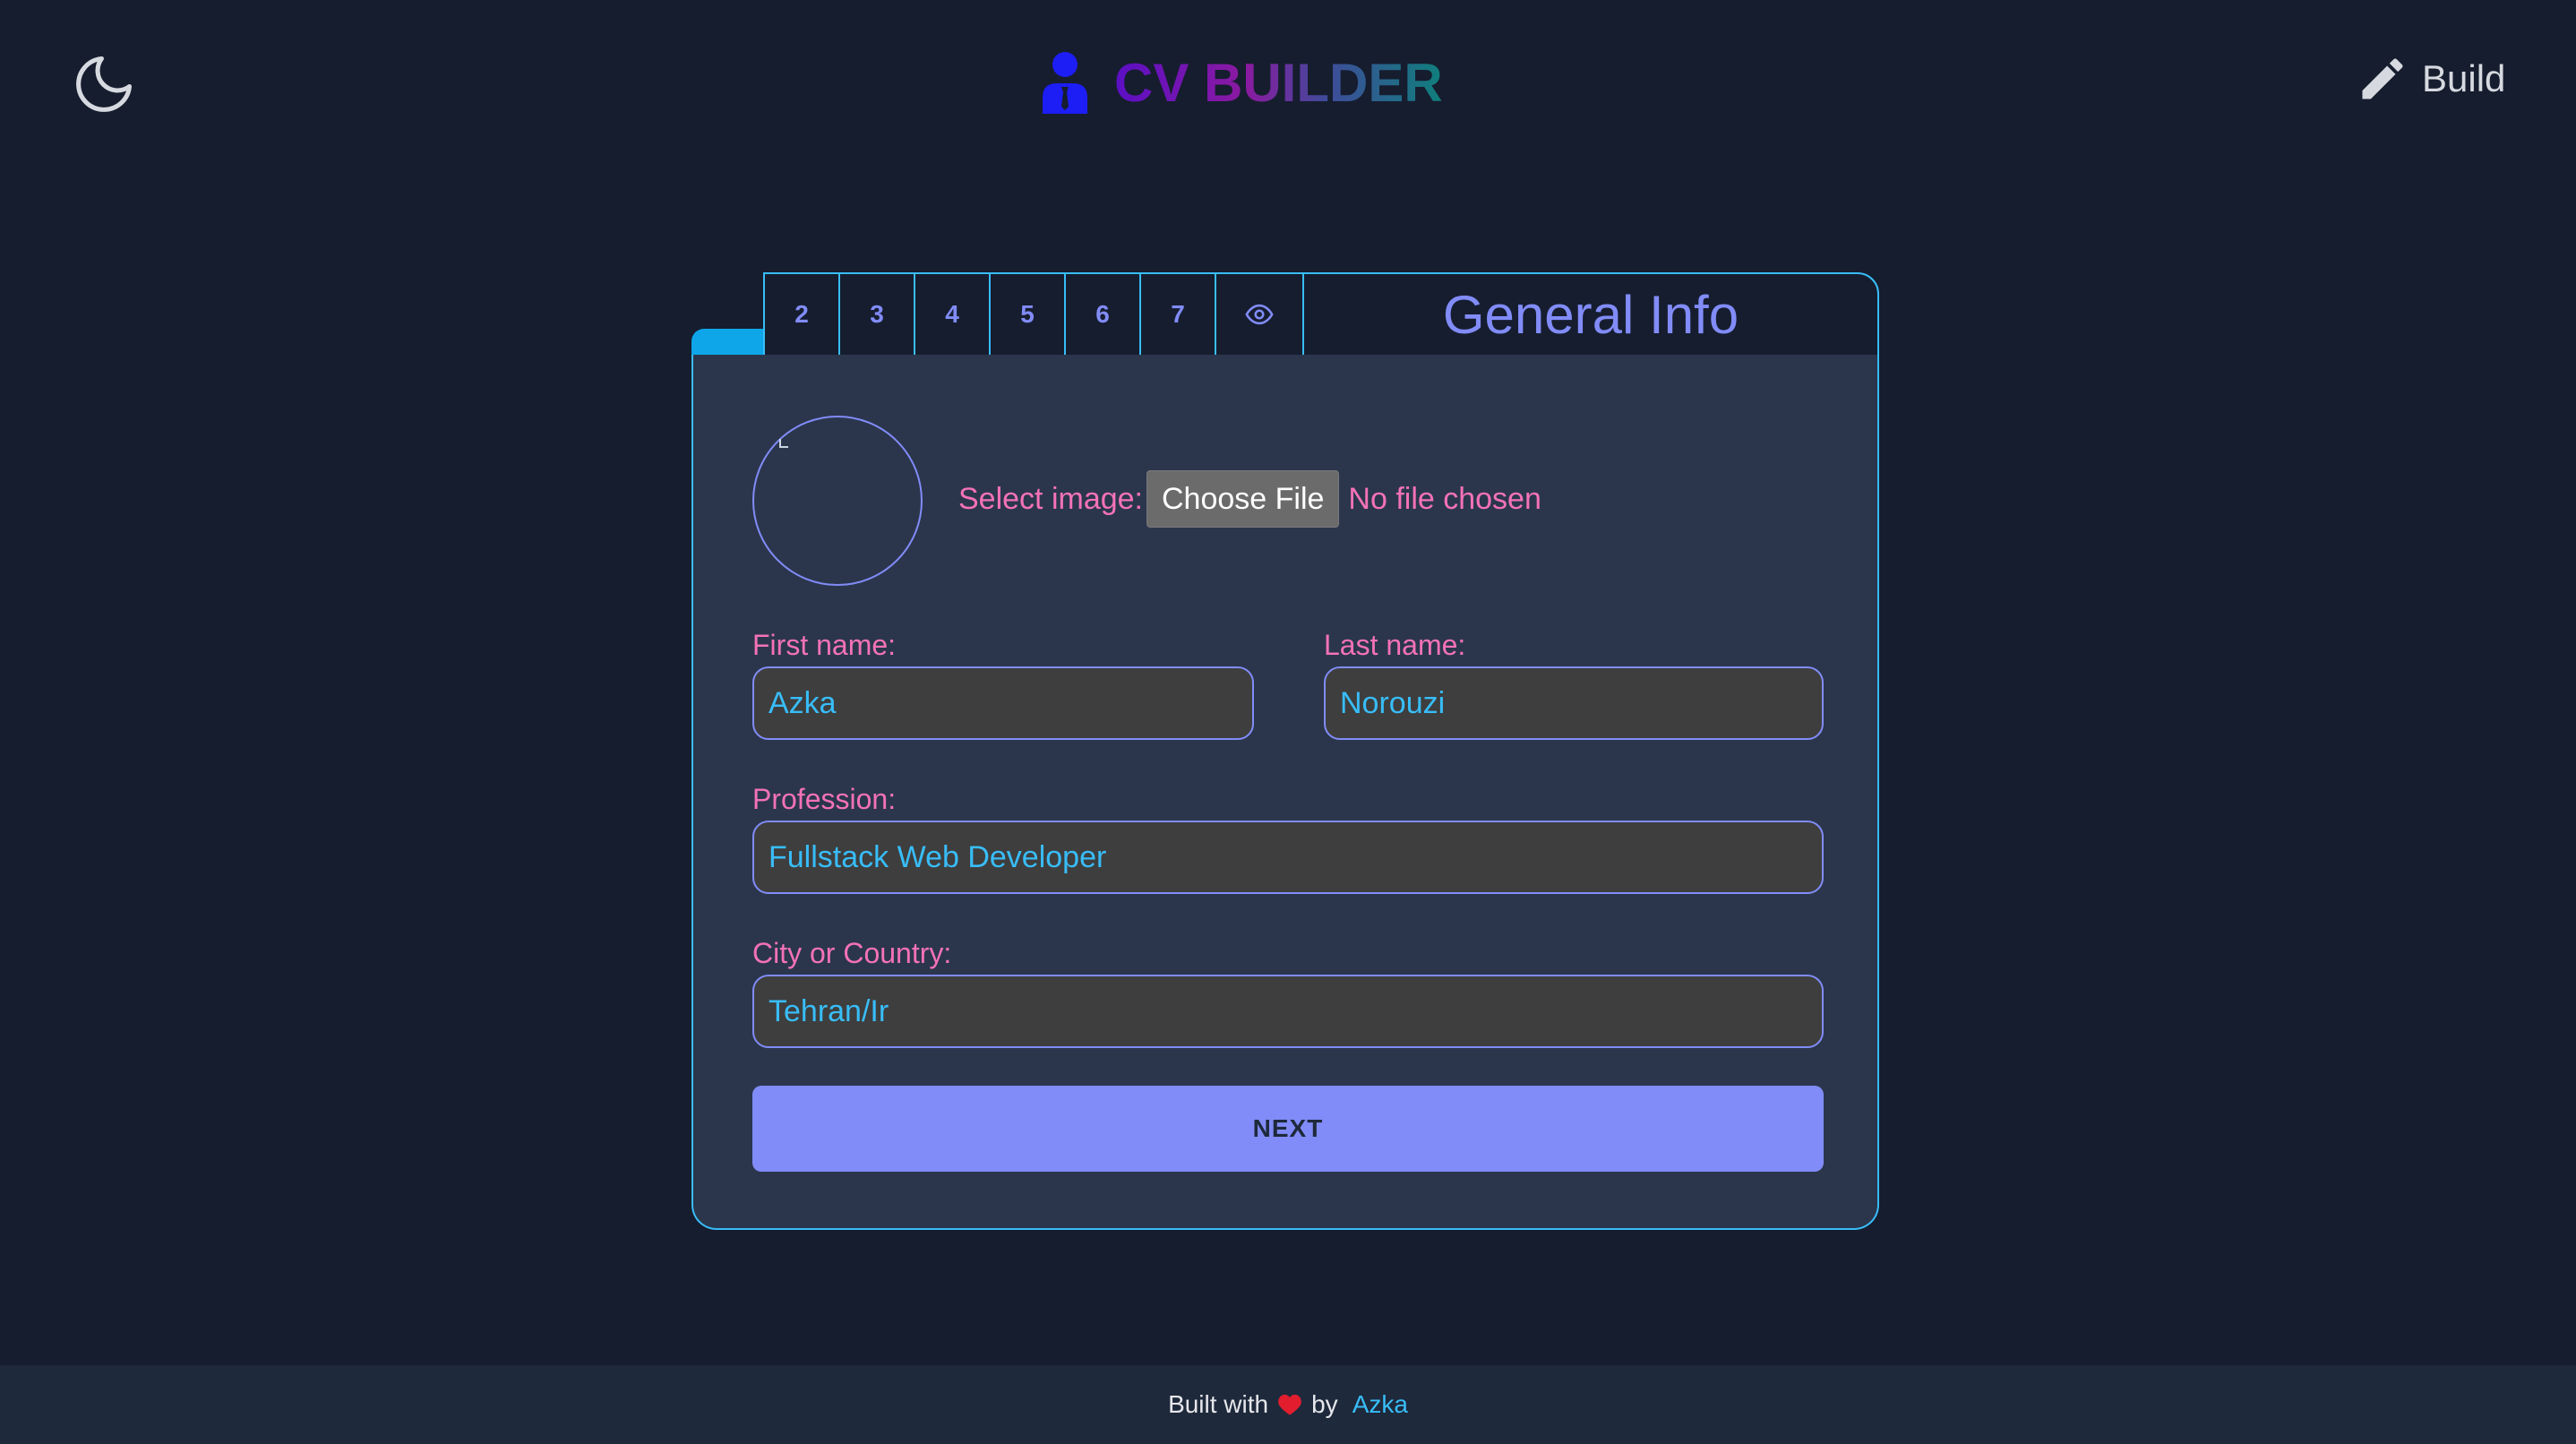  I want to click on city-input: Tehran/Ir, so click(1288, 1011).